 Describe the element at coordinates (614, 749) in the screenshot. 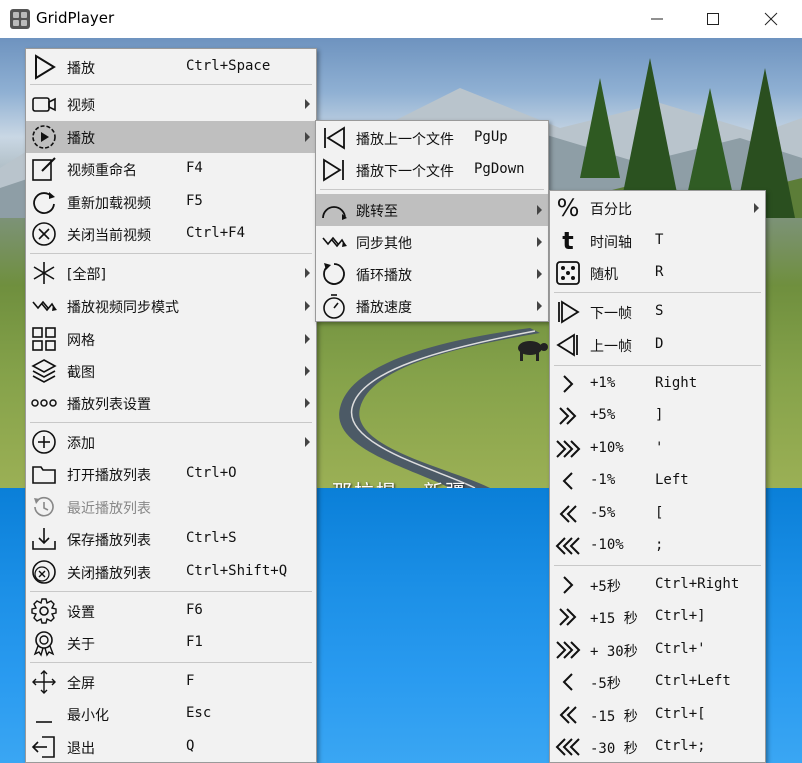

I see `menu-label: -30 秒` at that location.